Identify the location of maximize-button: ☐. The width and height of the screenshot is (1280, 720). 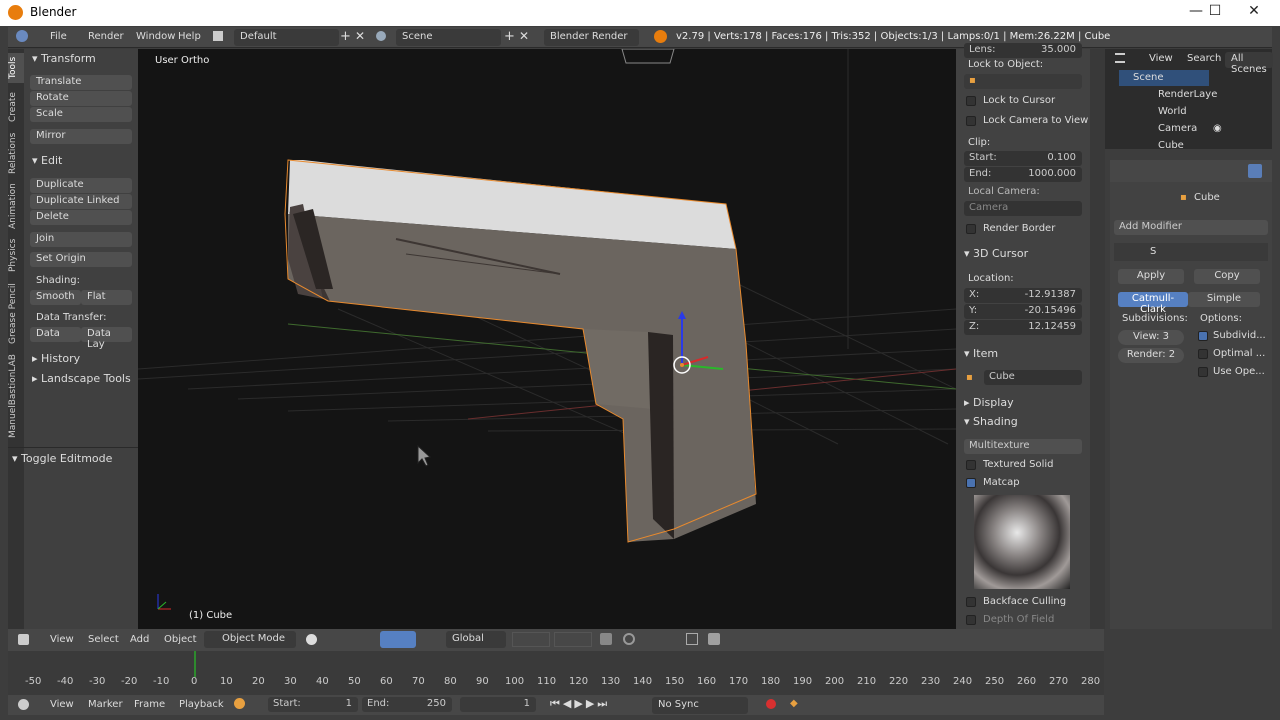
(1215, 13).